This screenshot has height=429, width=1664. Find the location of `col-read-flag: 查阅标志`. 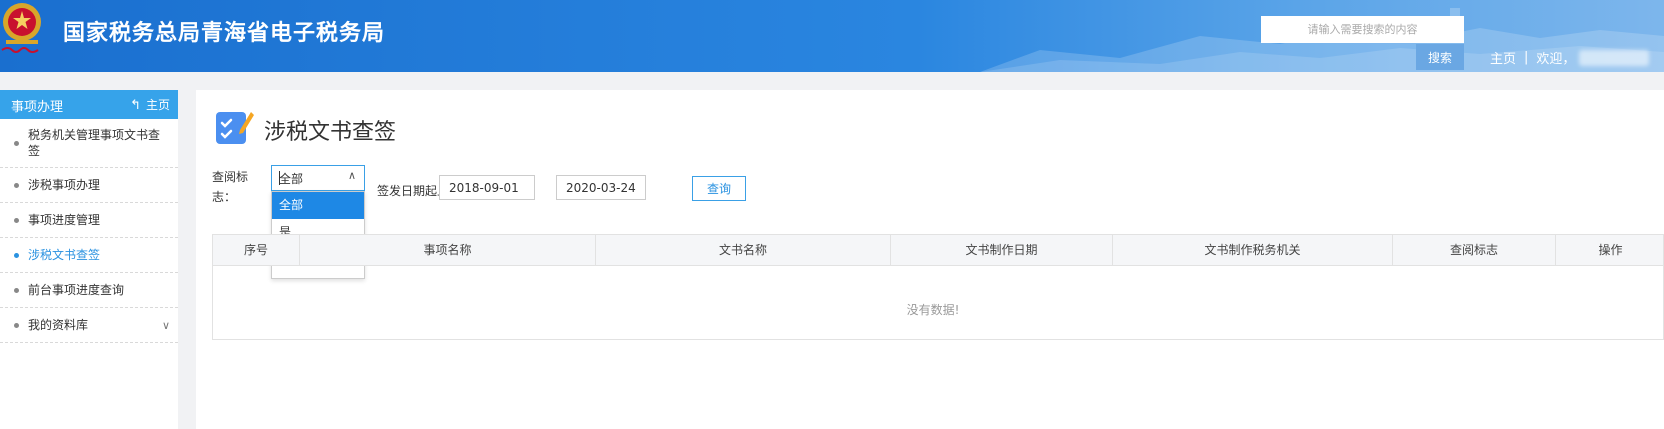

col-read-flag: 查阅标志 is located at coordinates (1474, 250).